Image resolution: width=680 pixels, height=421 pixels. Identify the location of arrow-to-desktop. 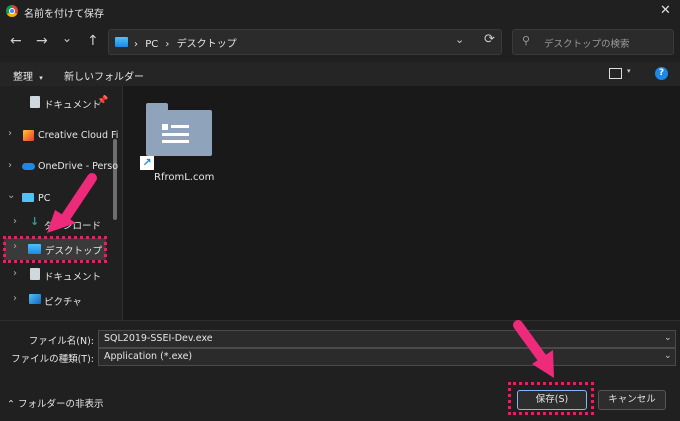
(72, 203).